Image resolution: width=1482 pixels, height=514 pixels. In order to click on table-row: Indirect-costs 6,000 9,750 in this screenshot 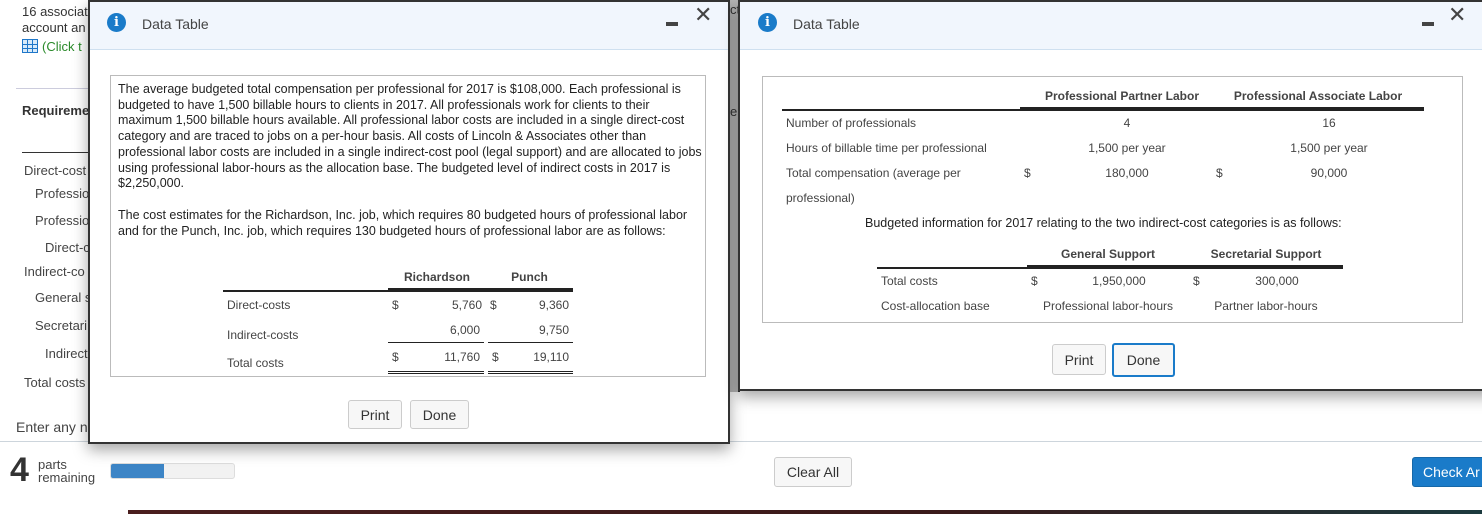, I will do `click(398, 330)`.